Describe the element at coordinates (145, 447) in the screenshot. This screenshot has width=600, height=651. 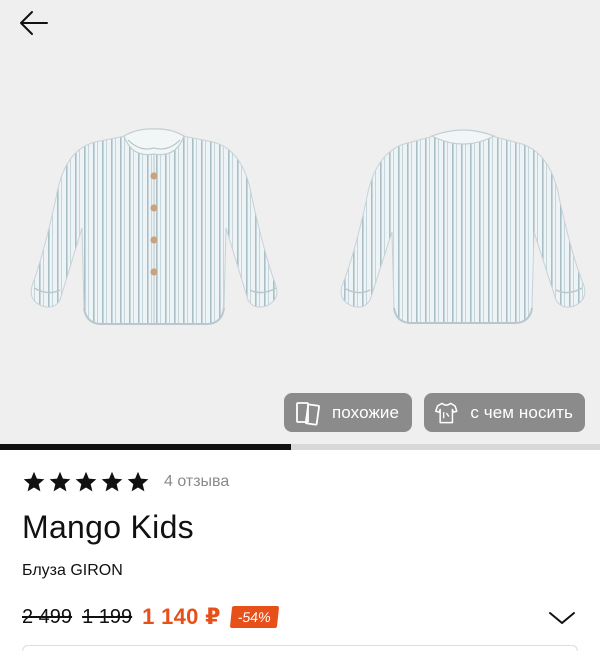
I see `gallery-progress-fill` at that location.